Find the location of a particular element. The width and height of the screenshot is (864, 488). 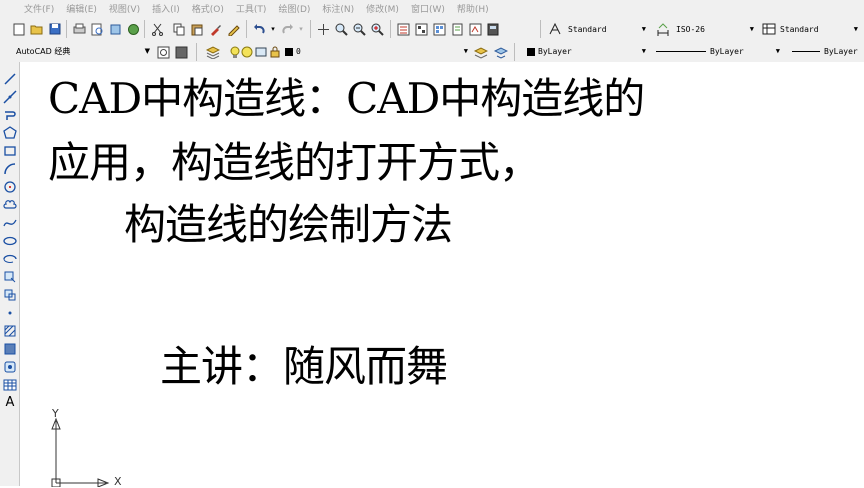

menu-help: 帮助(H) is located at coordinates (473, 8).